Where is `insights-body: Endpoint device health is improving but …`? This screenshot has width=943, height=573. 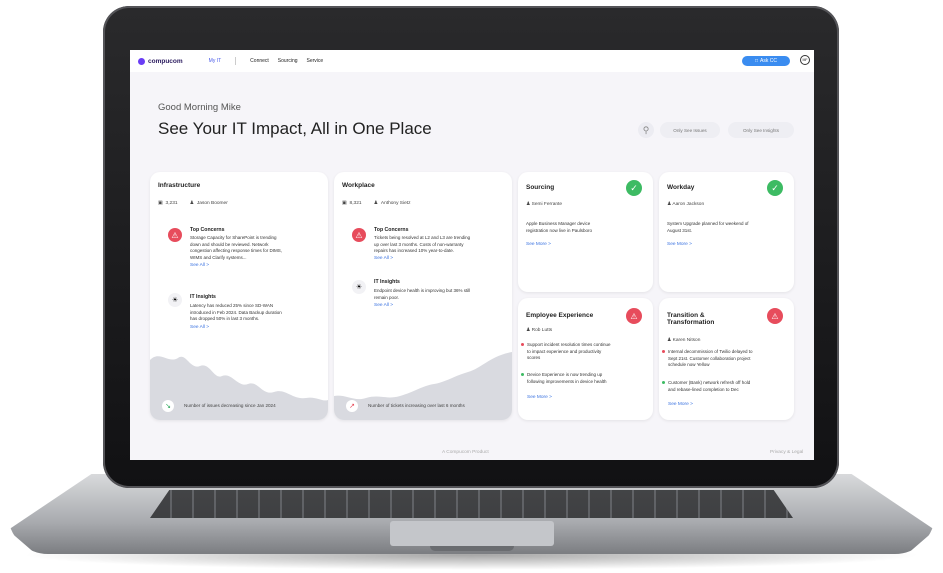
insights-body: Endpoint device health is improving but … is located at coordinates (441, 294).